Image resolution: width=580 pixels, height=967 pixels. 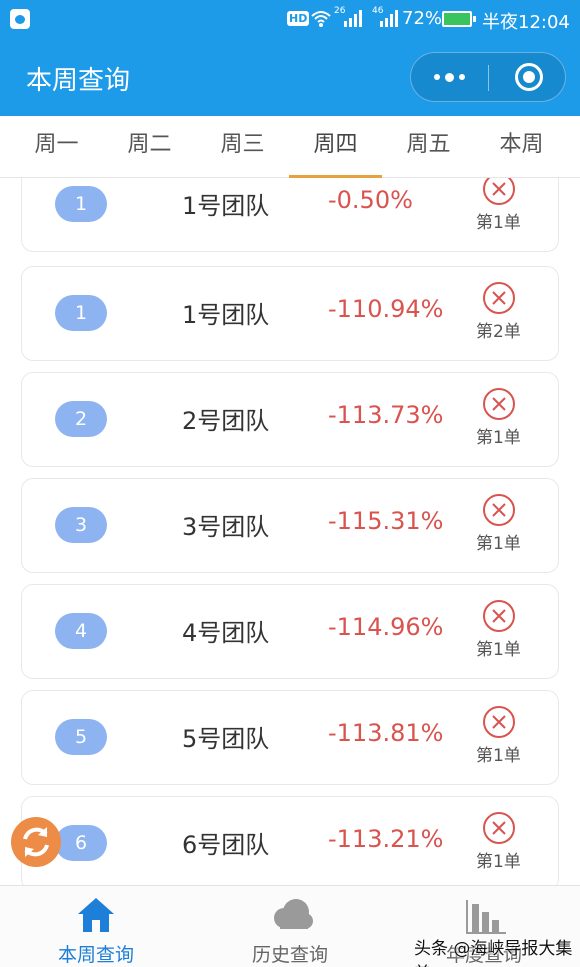 What do you see at coordinates (293, 914) in the screenshot?
I see `cloud-icon` at bounding box center [293, 914].